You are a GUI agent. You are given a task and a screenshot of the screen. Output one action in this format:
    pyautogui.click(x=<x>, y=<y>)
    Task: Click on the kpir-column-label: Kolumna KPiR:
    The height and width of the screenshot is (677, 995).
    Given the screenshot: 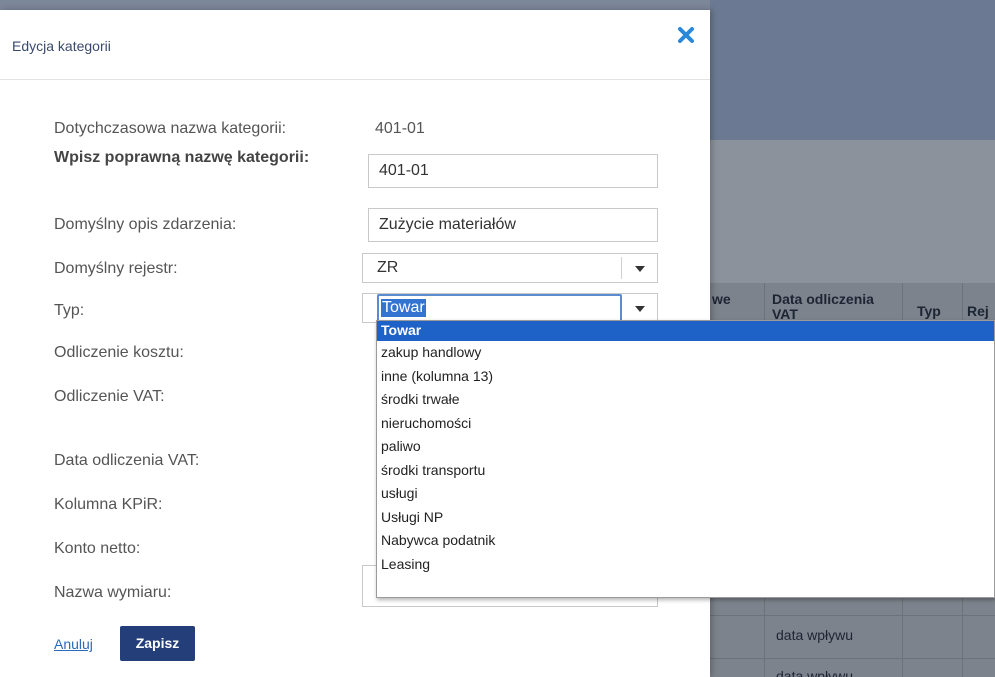 What is the action you would take?
    pyautogui.click(x=108, y=504)
    